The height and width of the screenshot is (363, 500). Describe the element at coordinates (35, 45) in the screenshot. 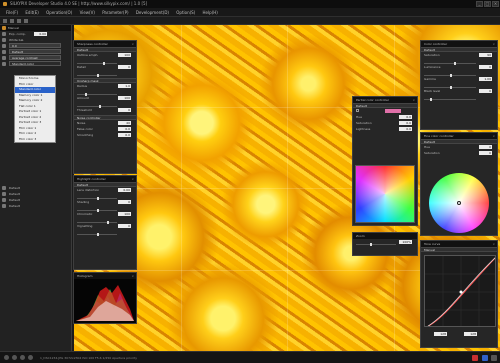

I see `tone-dropdown: 0.0` at that location.